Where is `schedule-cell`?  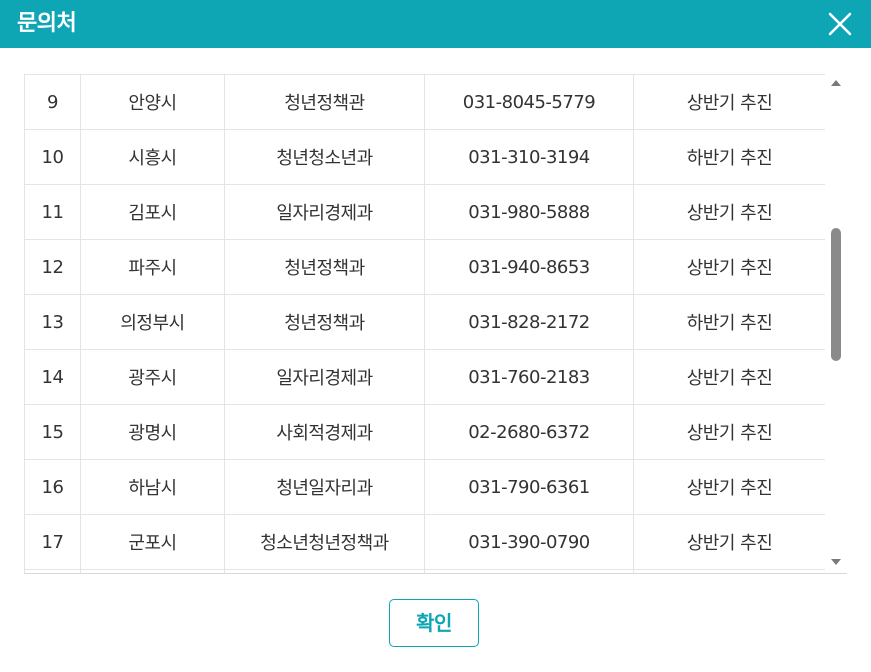
schedule-cell is located at coordinates (729, 571).